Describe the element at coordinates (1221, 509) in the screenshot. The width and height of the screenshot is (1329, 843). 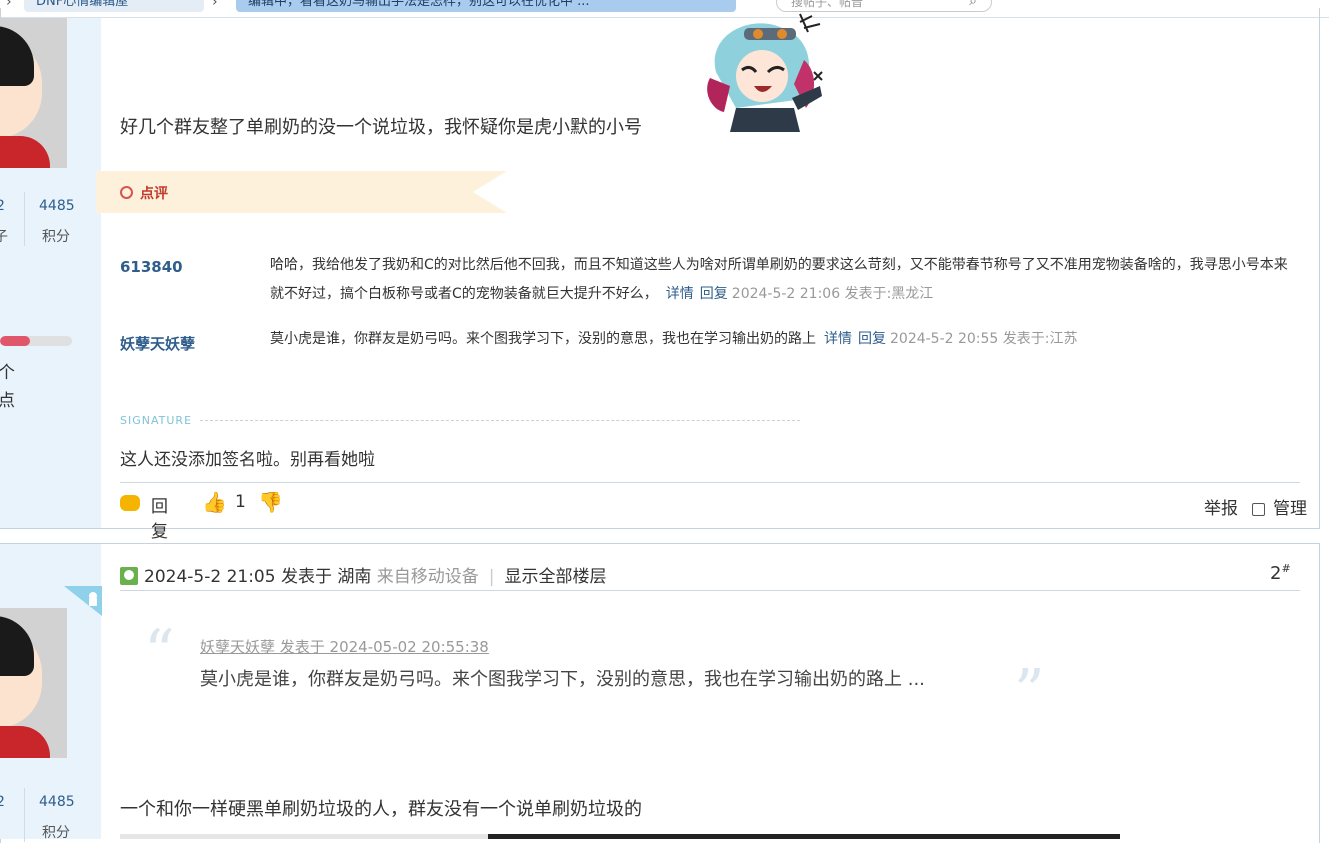
I see `report-button: 举报` at that location.